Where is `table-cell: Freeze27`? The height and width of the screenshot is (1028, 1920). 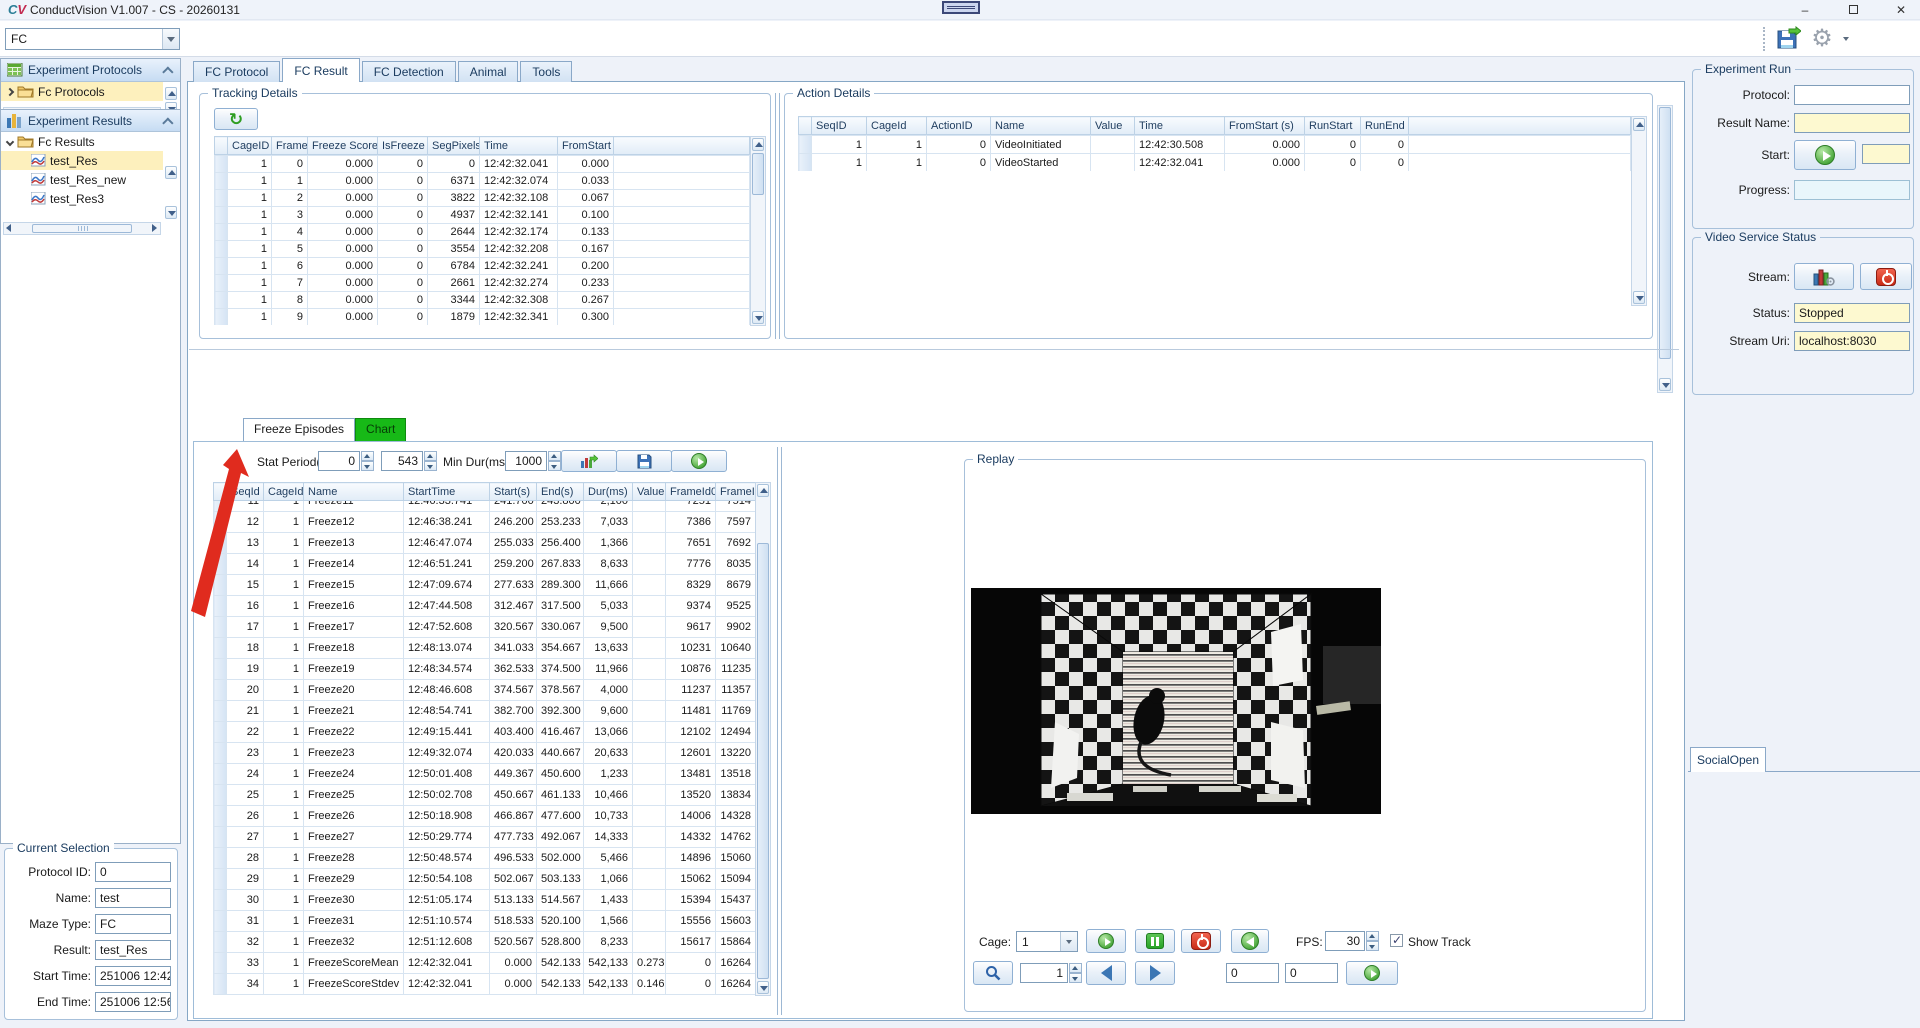
table-cell: Freeze27 is located at coordinates (353, 837).